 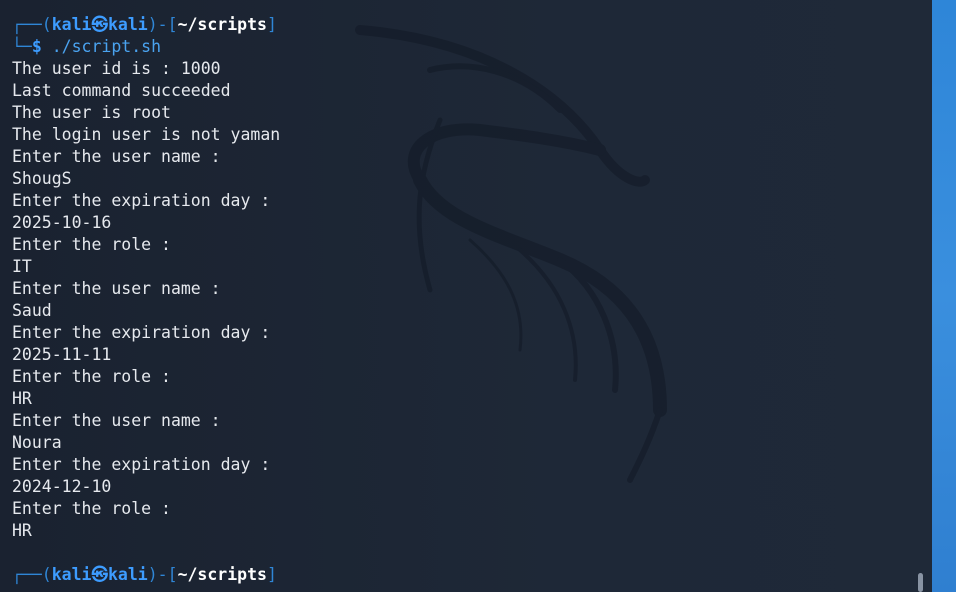 What do you see at coordinates (106, 46) in the screenshot?
I see `command-text: ./script.sh` at bounding box center [106, 46].